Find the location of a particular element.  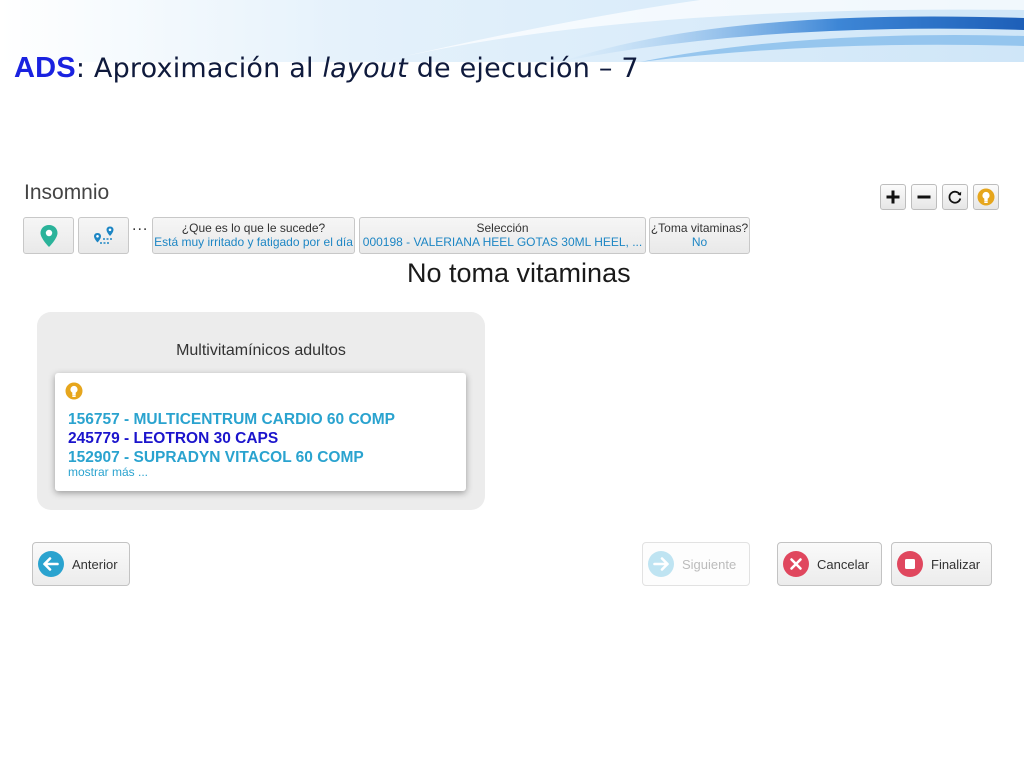

cancel-label: Cancelar is located at coordinates (843, 564).